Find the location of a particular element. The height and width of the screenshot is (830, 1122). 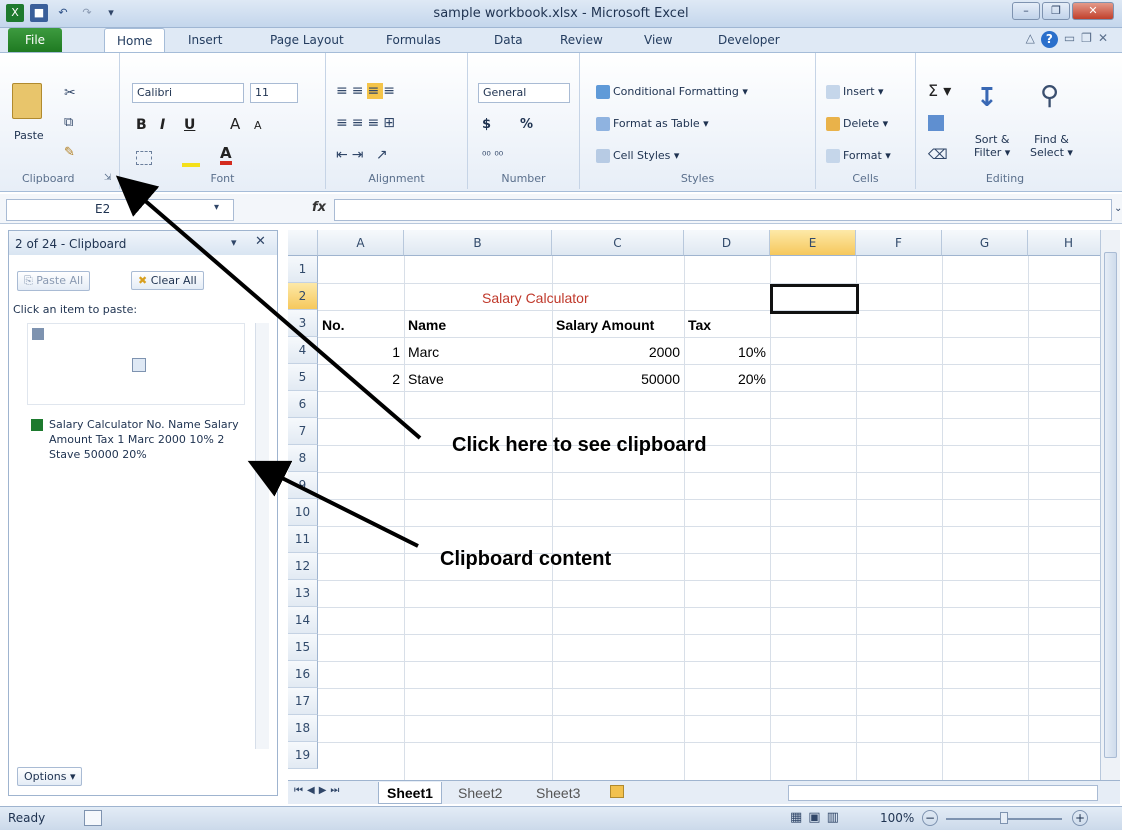

annotation-clipboard-content: Clipboard content is located at coordinates (526, 559).